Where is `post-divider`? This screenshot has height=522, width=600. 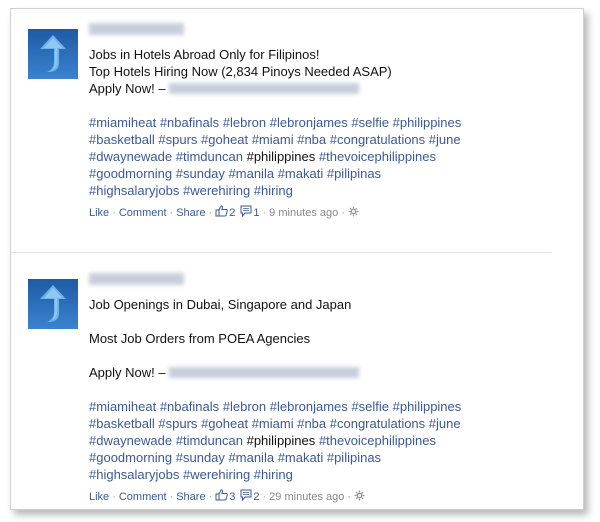 post-divider is located at coordinates (281, 252).